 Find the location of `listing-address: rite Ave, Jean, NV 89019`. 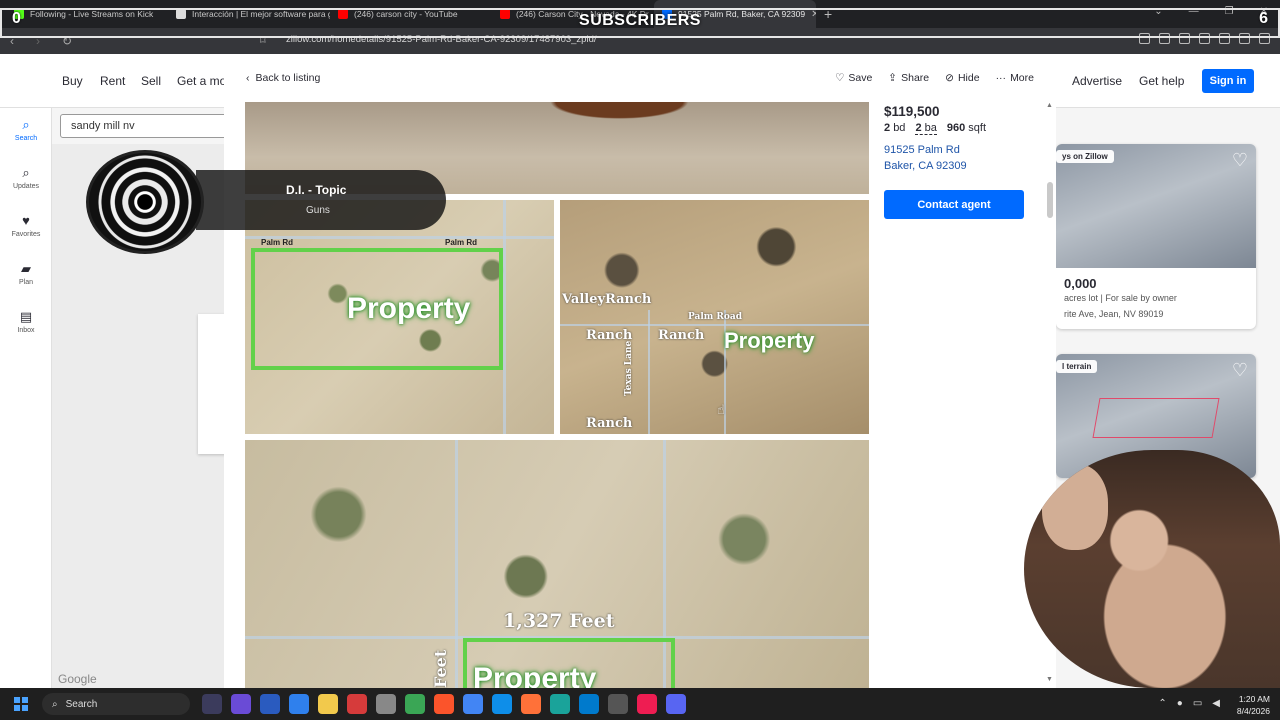

listing-address: rite Ave, Jean, NV 89019 is located at coordinates (1114, 314).